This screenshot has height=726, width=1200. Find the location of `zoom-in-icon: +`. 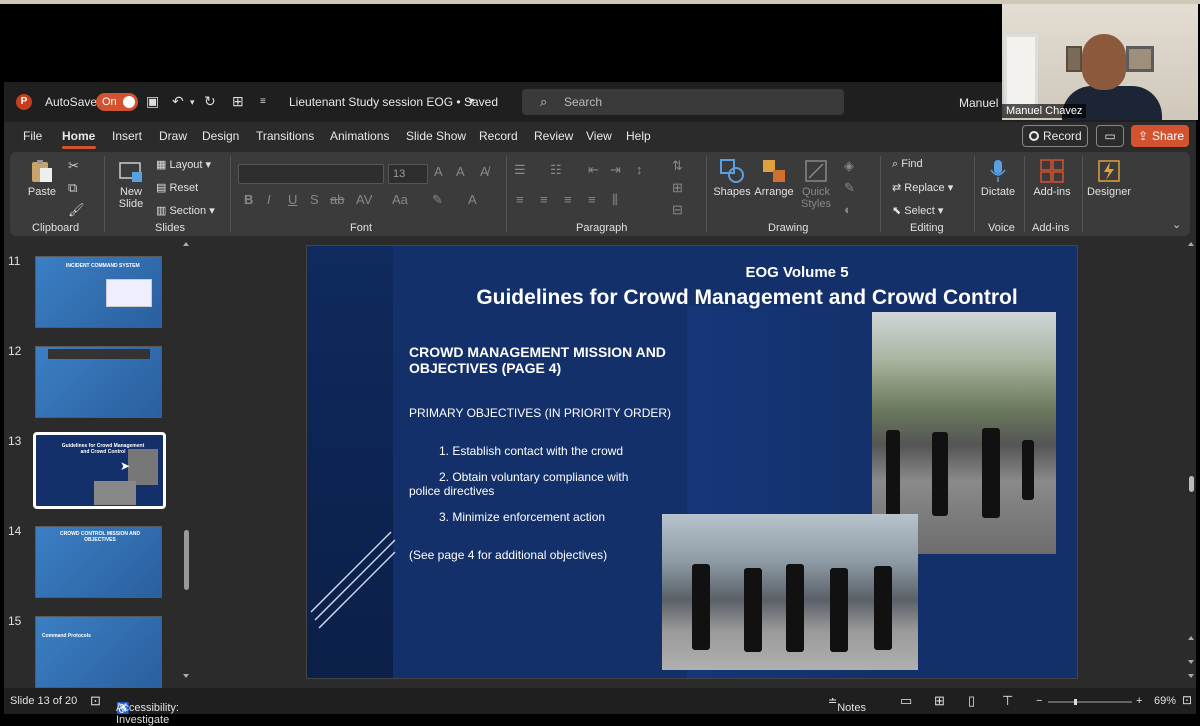

zoom-in-icon: + is located at coordinates (1139, 701).